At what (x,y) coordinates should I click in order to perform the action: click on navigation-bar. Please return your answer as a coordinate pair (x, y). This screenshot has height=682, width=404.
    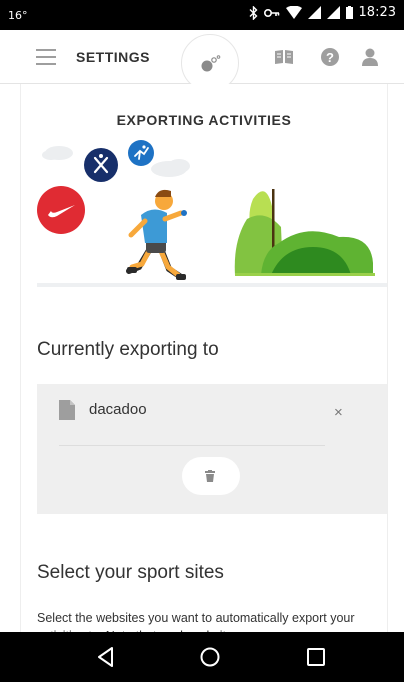
    Looking at the image, I should click on (202, 657).